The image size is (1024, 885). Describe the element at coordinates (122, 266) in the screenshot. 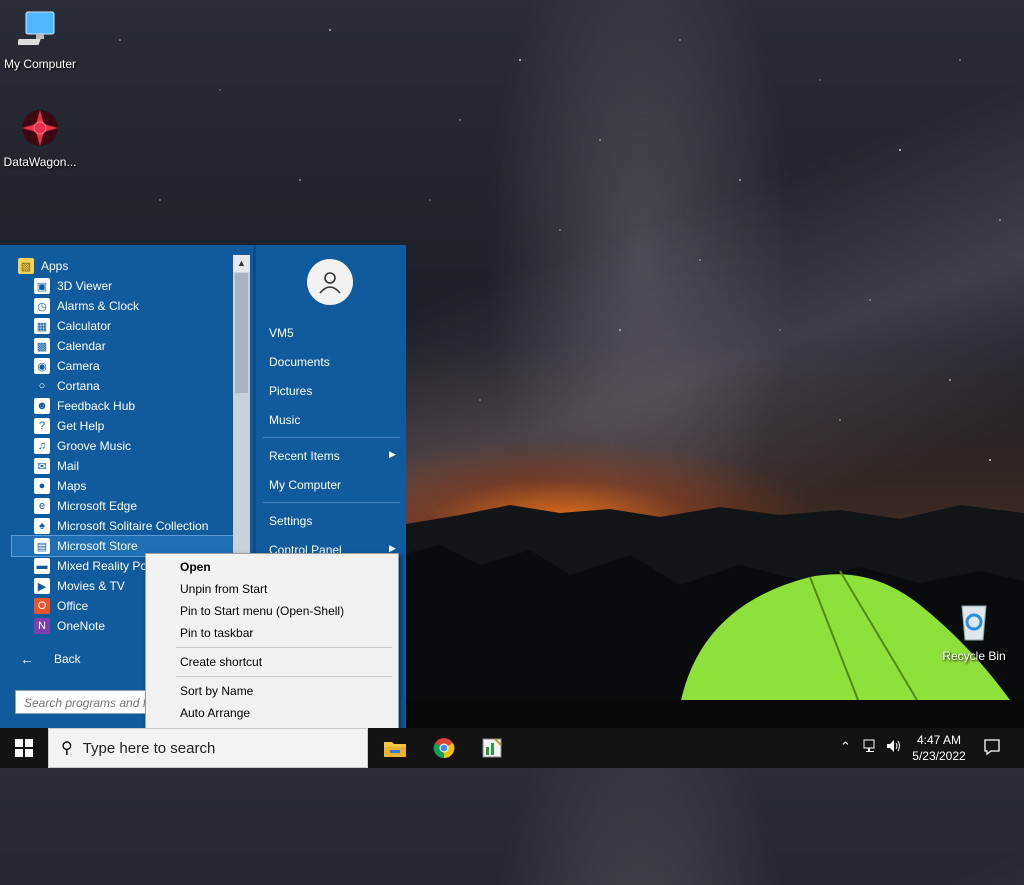

I see `apps-folder: ▧ Apps` at that location.